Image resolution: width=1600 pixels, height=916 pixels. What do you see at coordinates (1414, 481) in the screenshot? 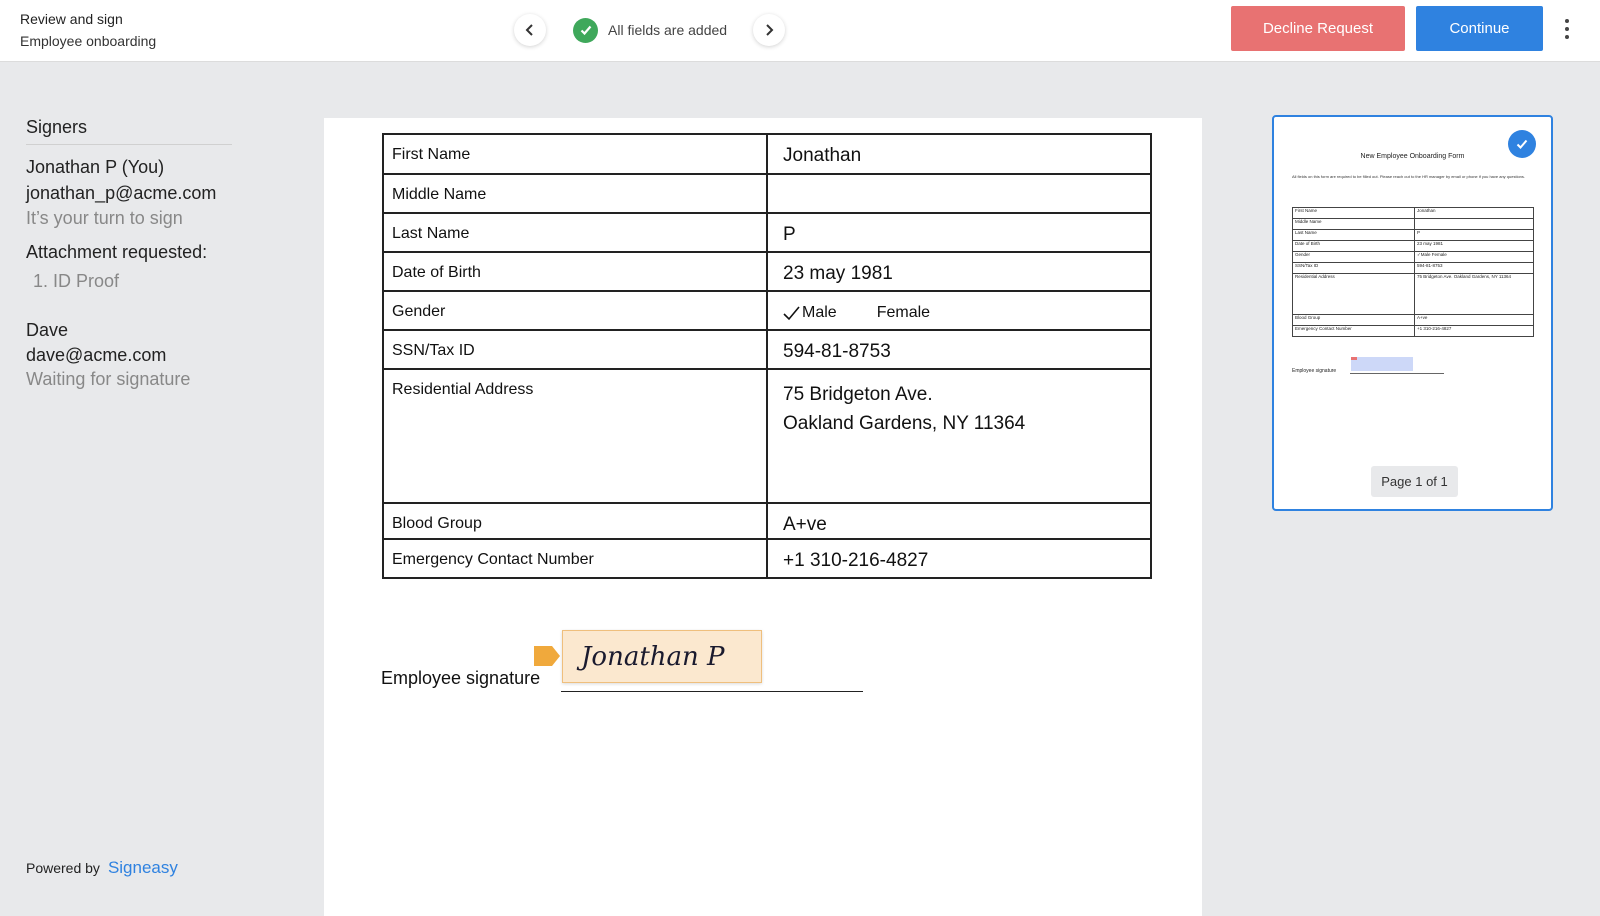
I see `page-indicator: Page 1 of 1` at bounding box center [1414, 481].